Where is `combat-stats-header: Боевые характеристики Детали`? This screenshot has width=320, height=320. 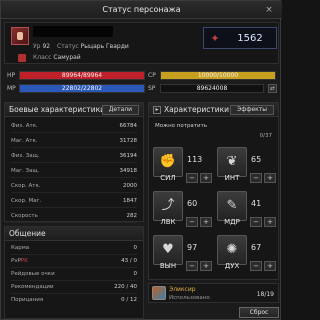 combat-stats-header: Боевые характеристики Детали is located at coordinates (74, 110).